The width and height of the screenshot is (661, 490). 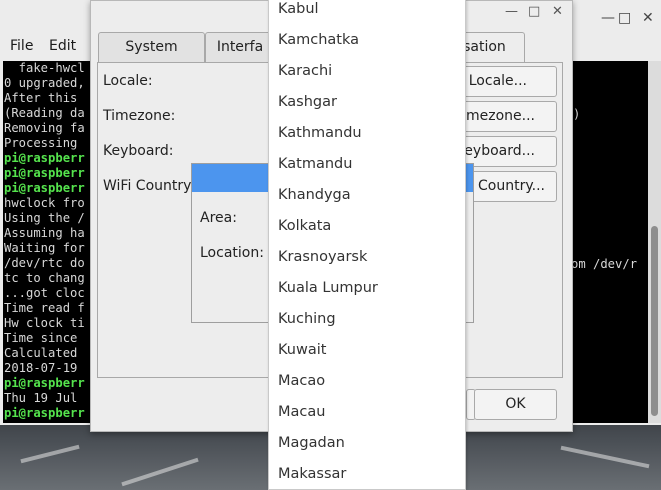 What do you see at coordinates (240, 47) in the screenshot?
I see `tab-interfaces: Interfa` at bounding box center [240, 47].